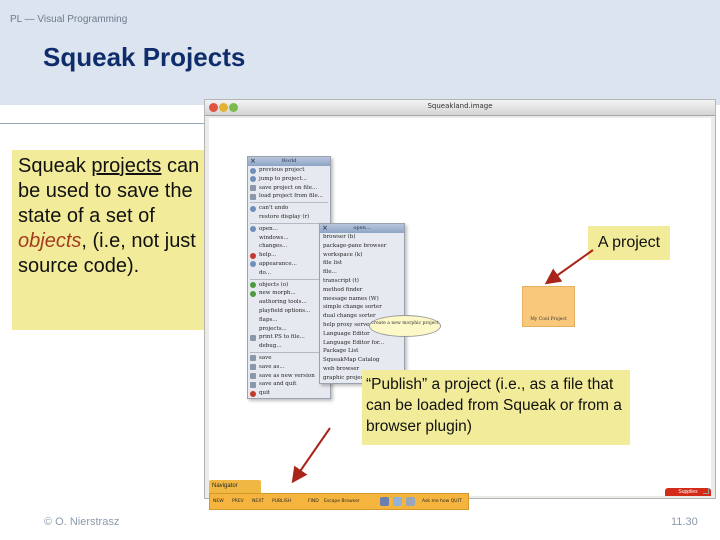  I want to click on help-balloon: create a new morphic project, so click(405, 326).